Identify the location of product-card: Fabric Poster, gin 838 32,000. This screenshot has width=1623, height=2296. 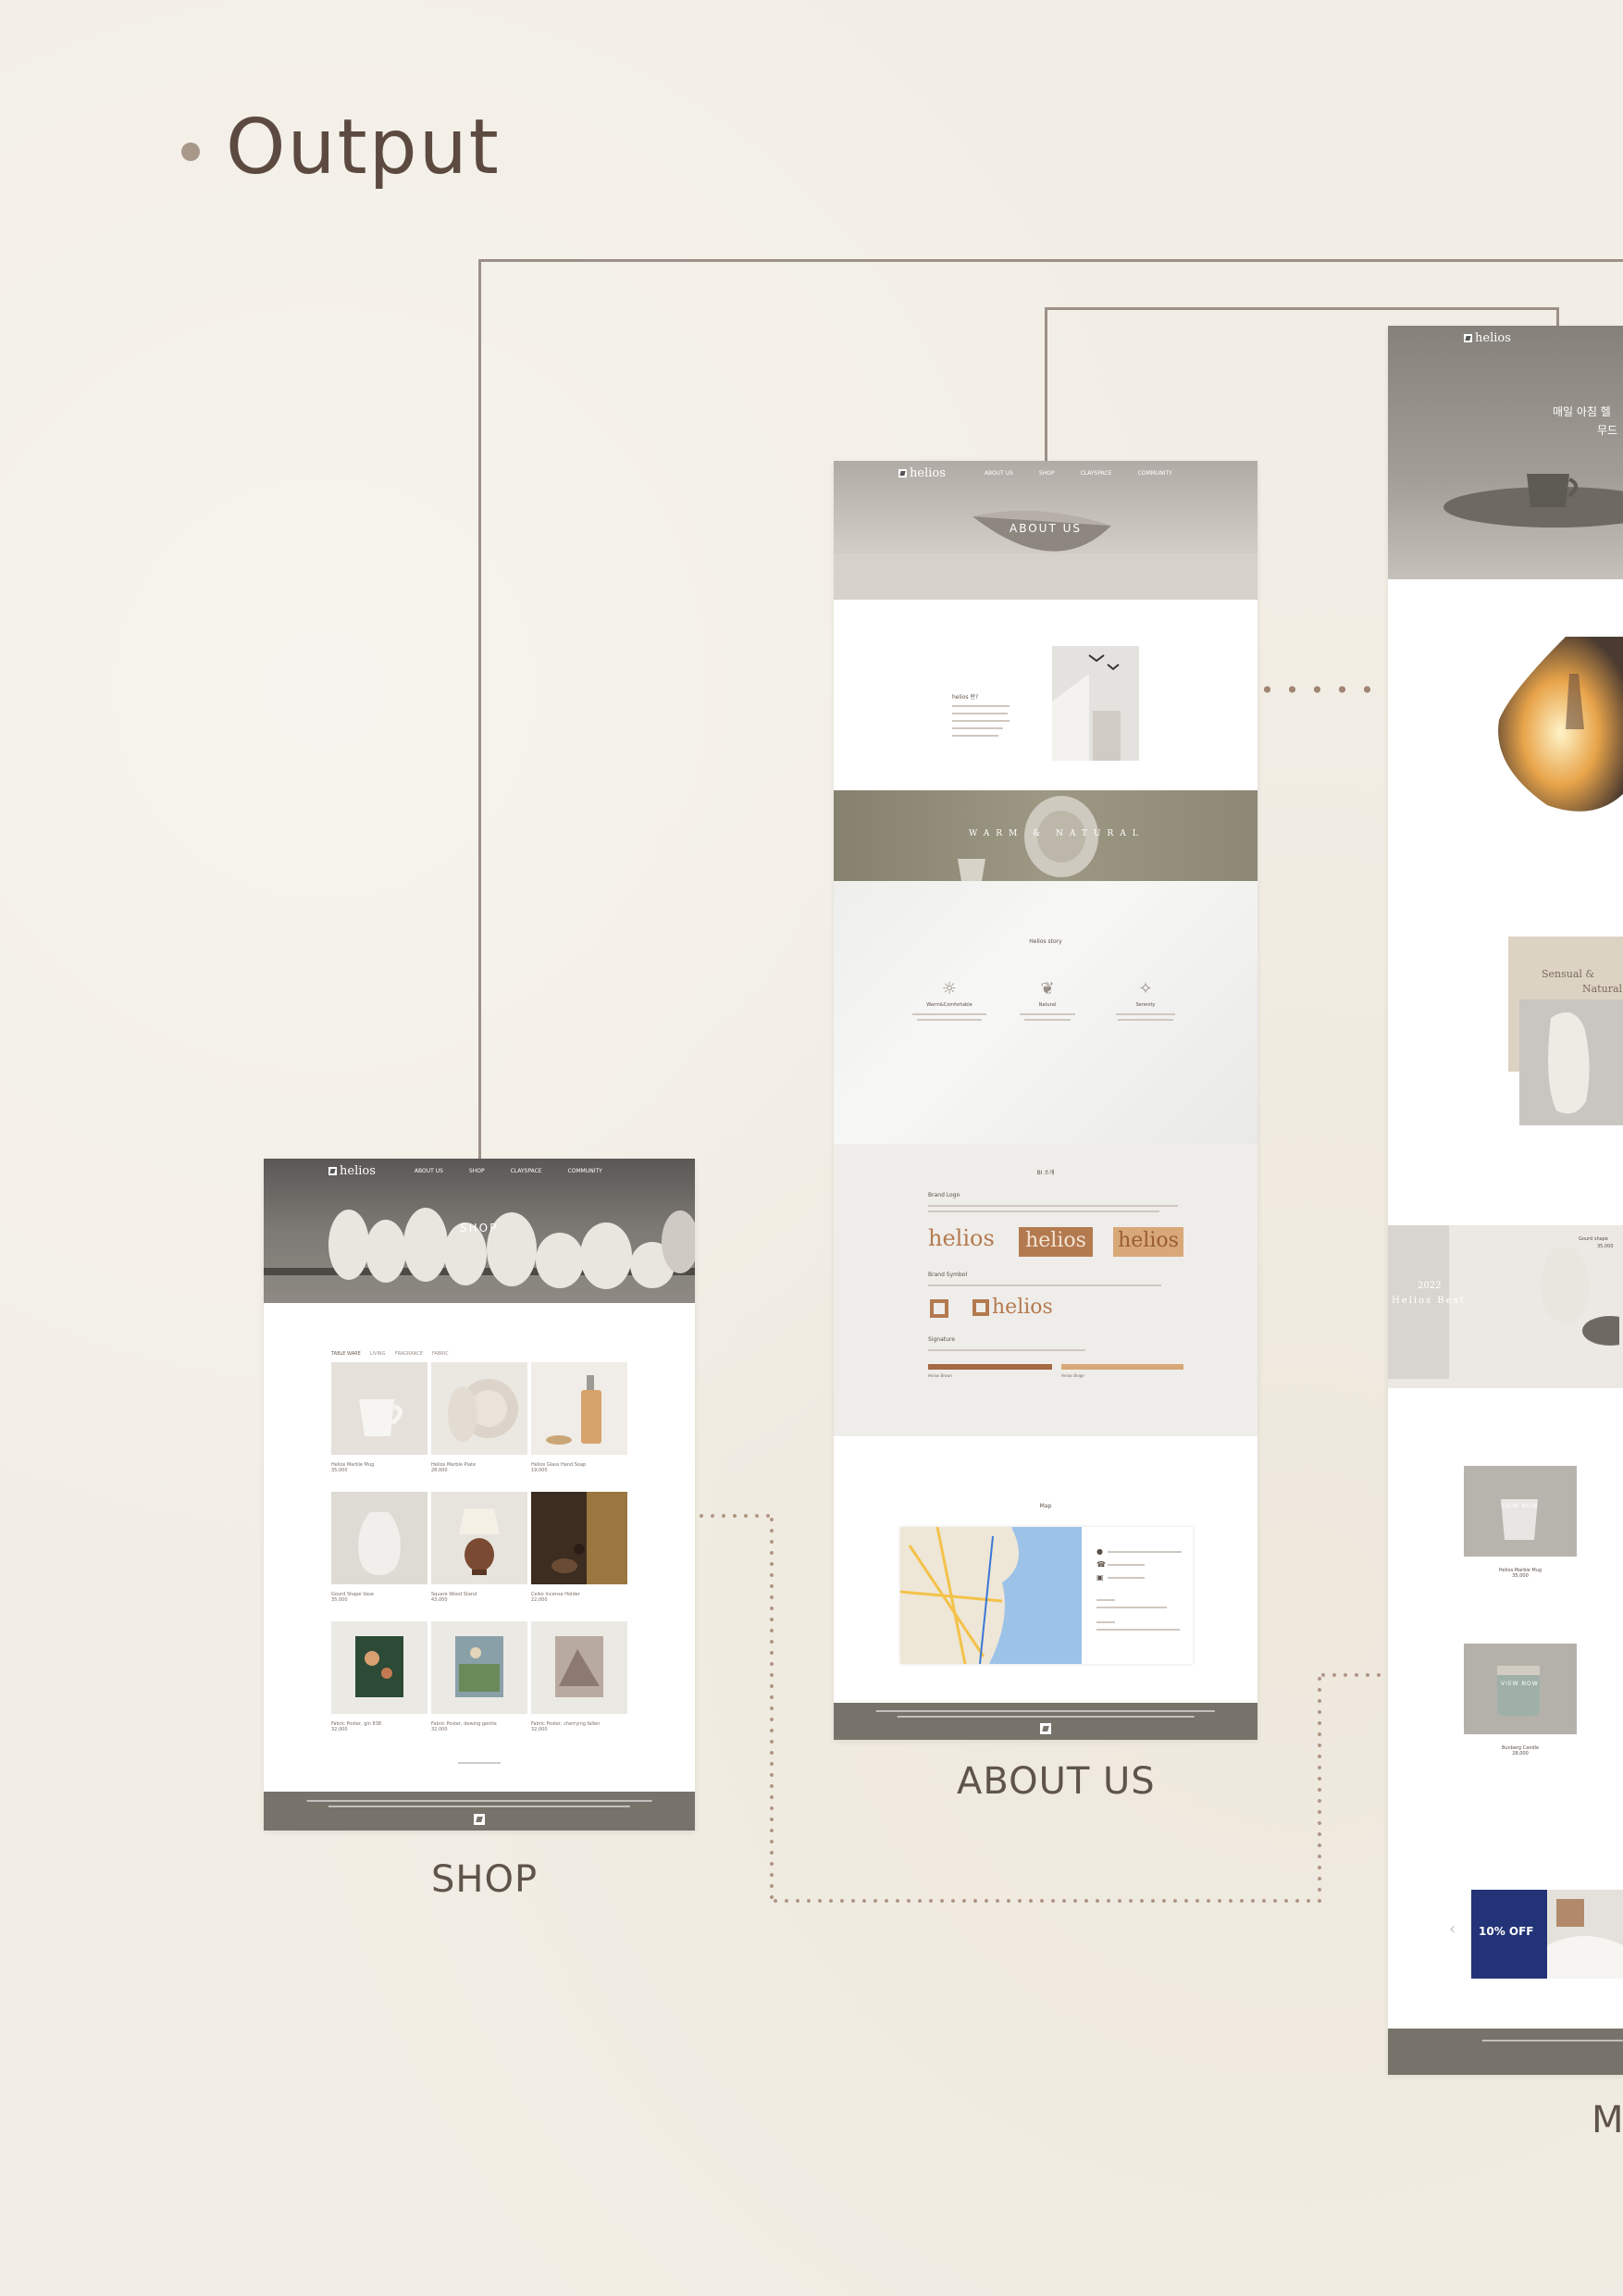
(379, 1677).